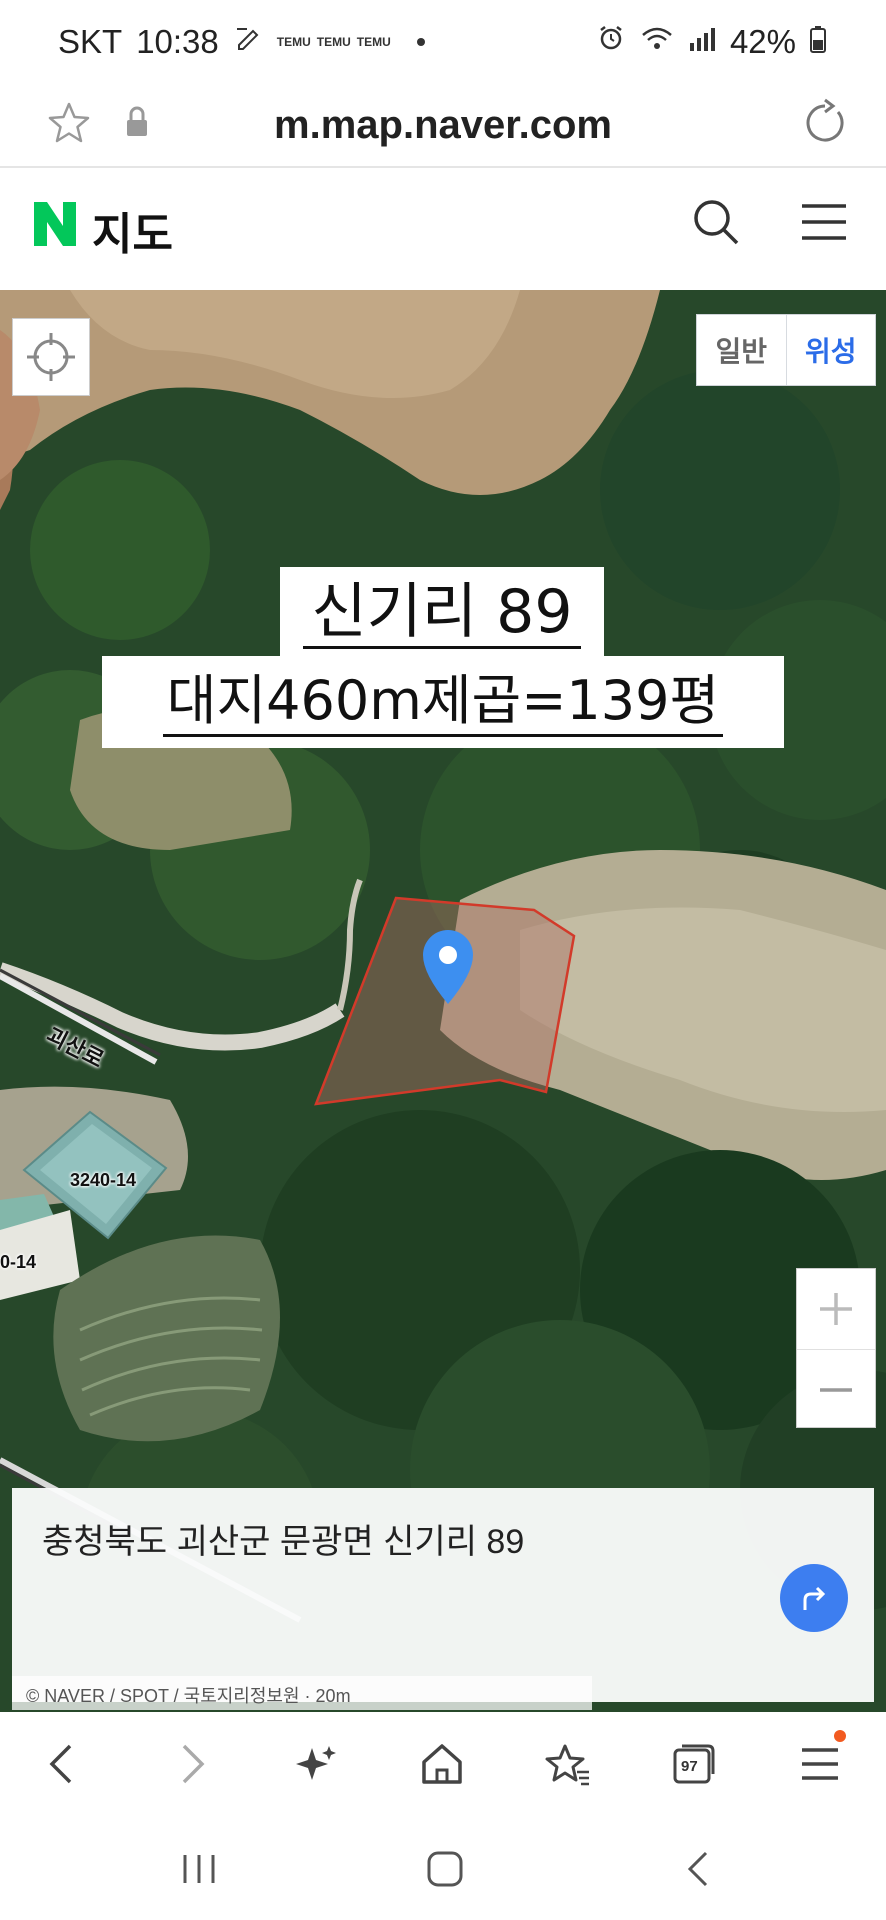 The height and width of the screenshot is (1920, 886). I want to click on system-home-button, so click(445, 1869).